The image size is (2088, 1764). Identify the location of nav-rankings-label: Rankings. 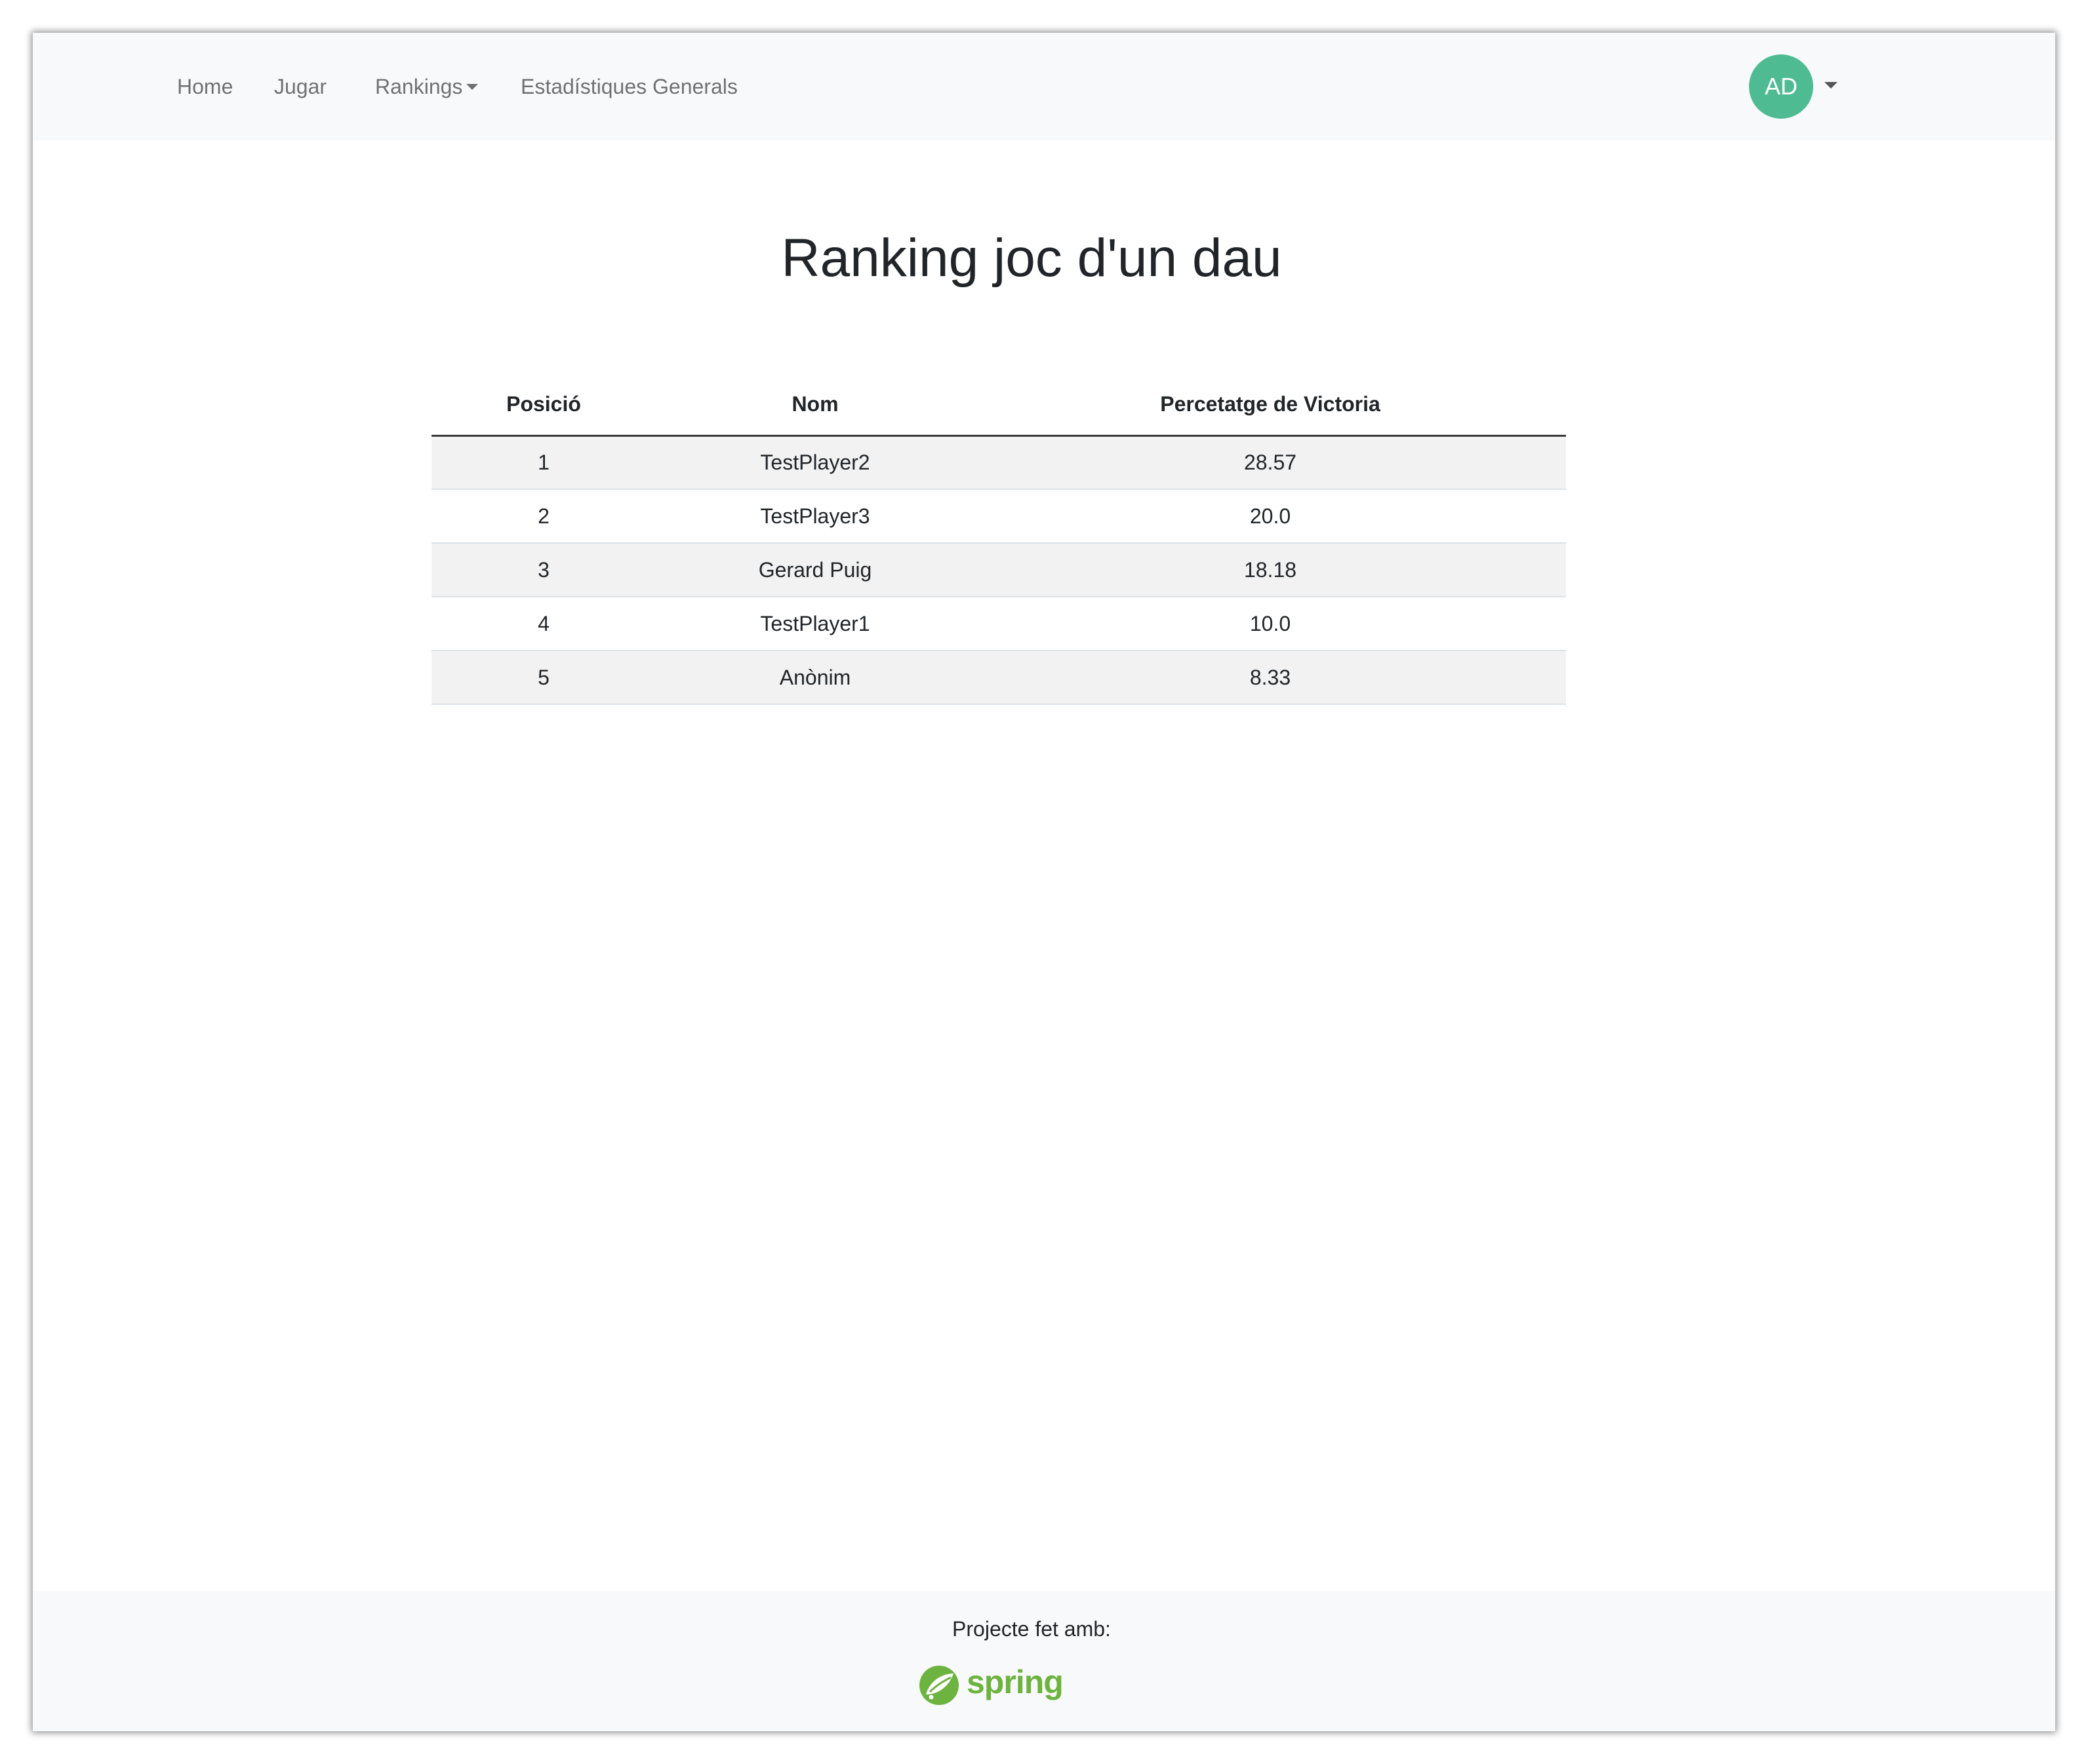
(419, 87).